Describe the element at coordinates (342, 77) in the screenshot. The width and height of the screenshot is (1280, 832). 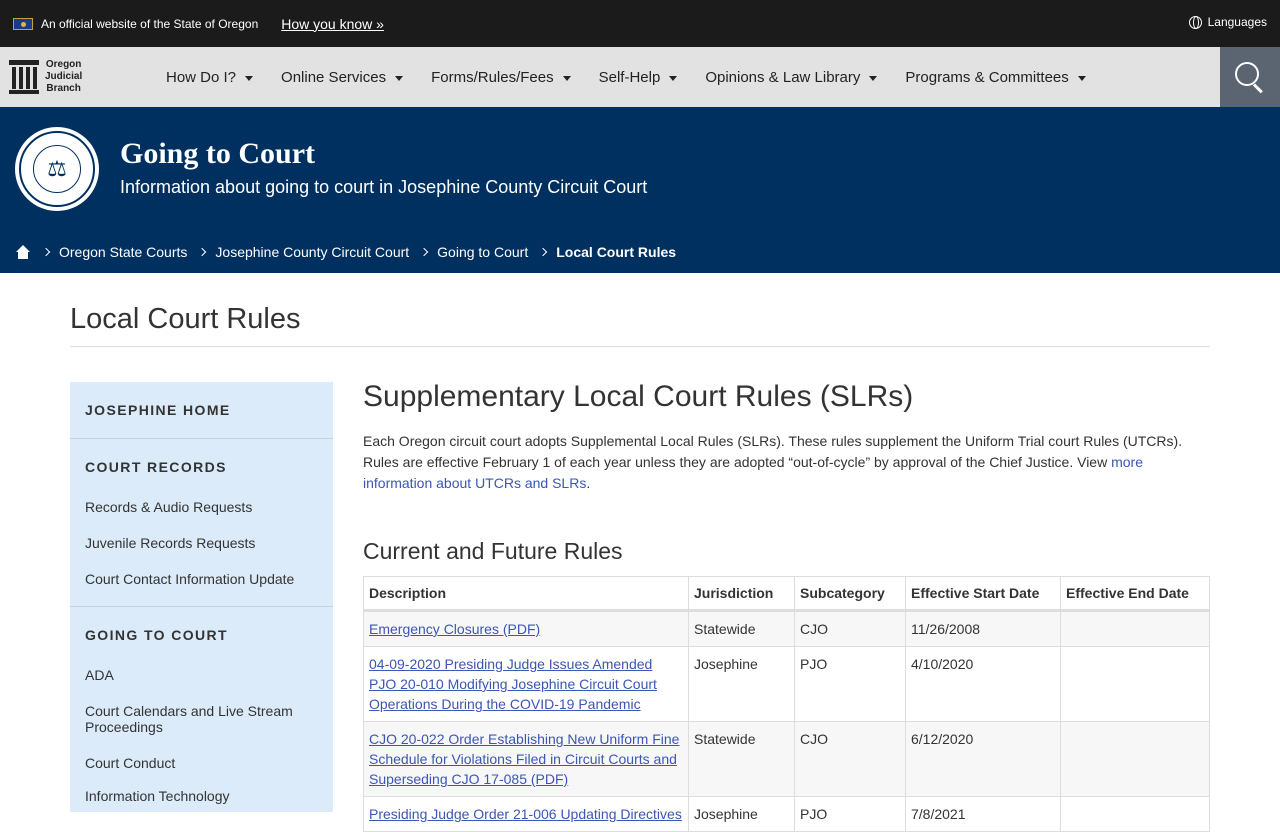
I see `nav-online-services: Online Services` at that location.